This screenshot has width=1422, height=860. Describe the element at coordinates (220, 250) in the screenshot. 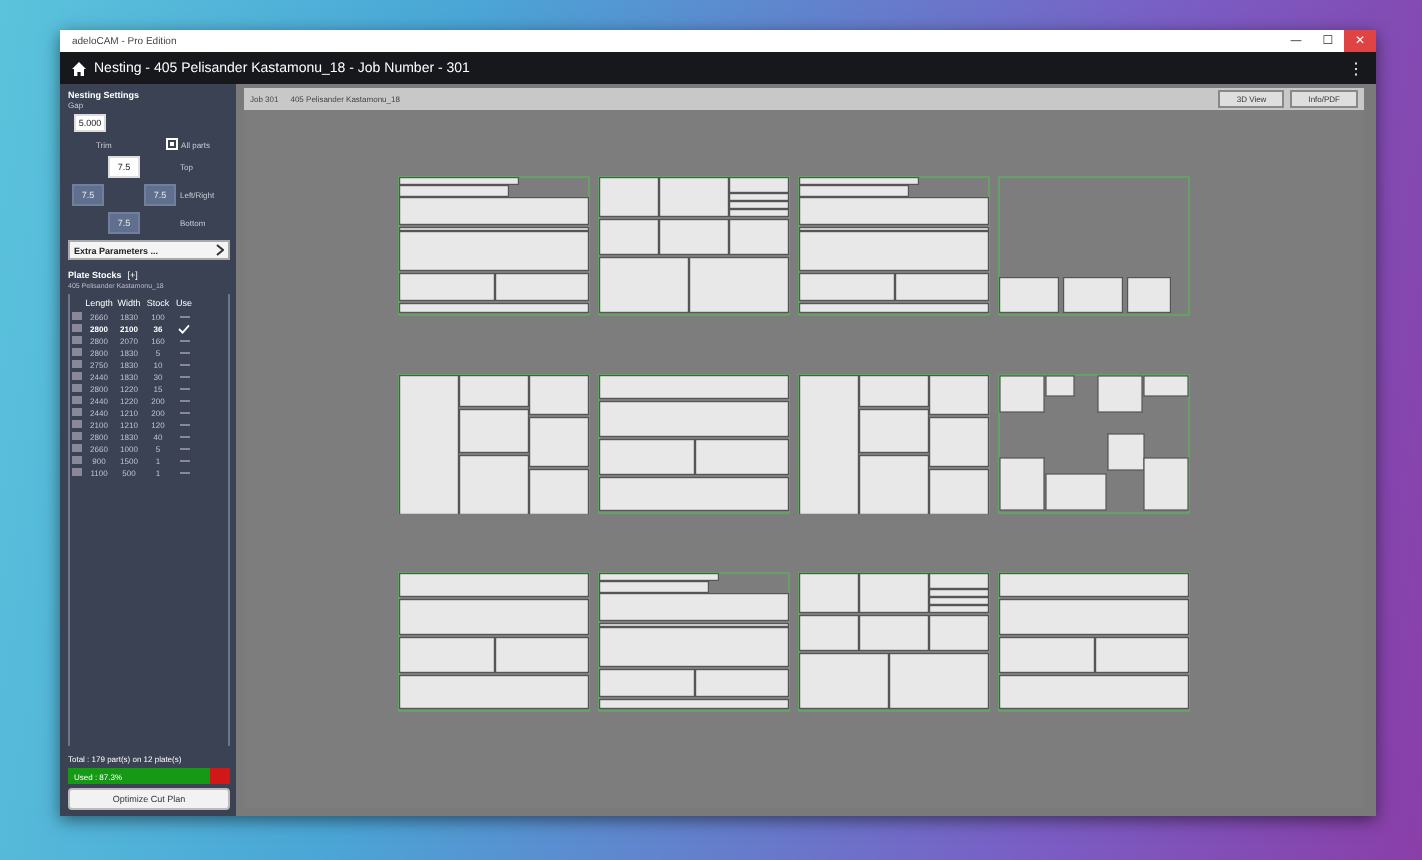

I see `chevron-icon` at that location.